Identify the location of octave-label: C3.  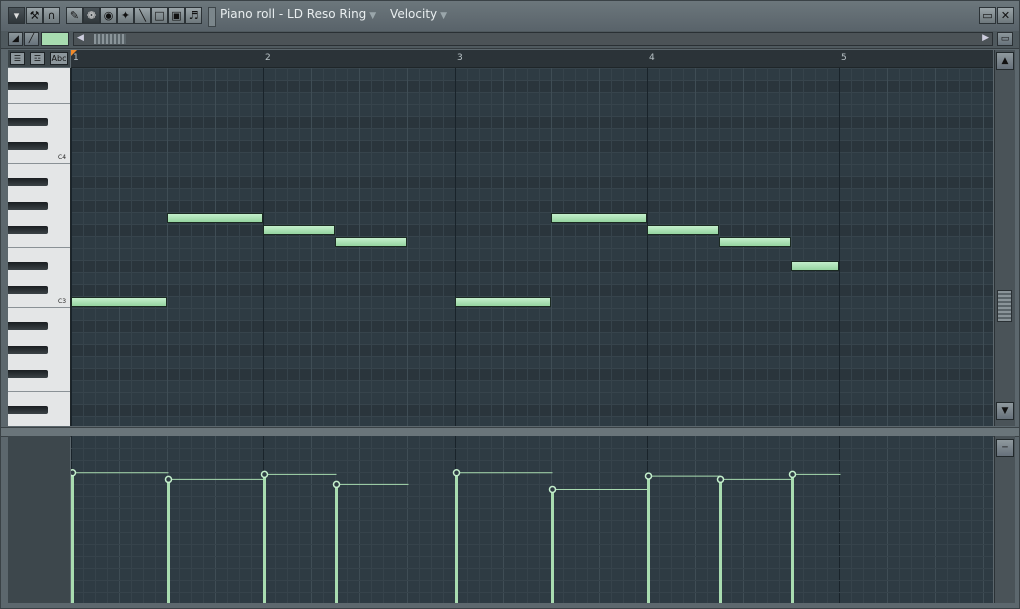
(62, 301).